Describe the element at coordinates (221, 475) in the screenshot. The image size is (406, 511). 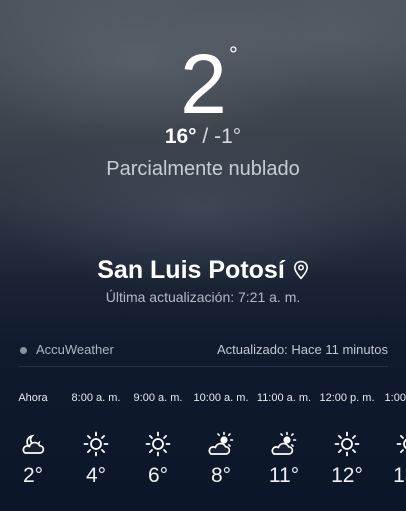
I see `hourly-temperature: 8°` at that location.